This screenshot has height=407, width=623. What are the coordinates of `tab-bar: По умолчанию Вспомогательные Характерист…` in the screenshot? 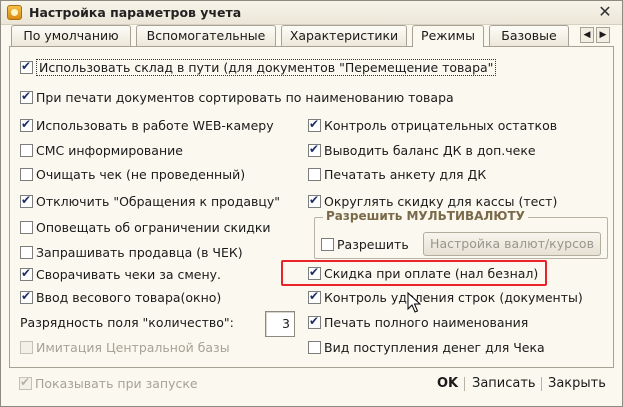 It's located at (311, 36).